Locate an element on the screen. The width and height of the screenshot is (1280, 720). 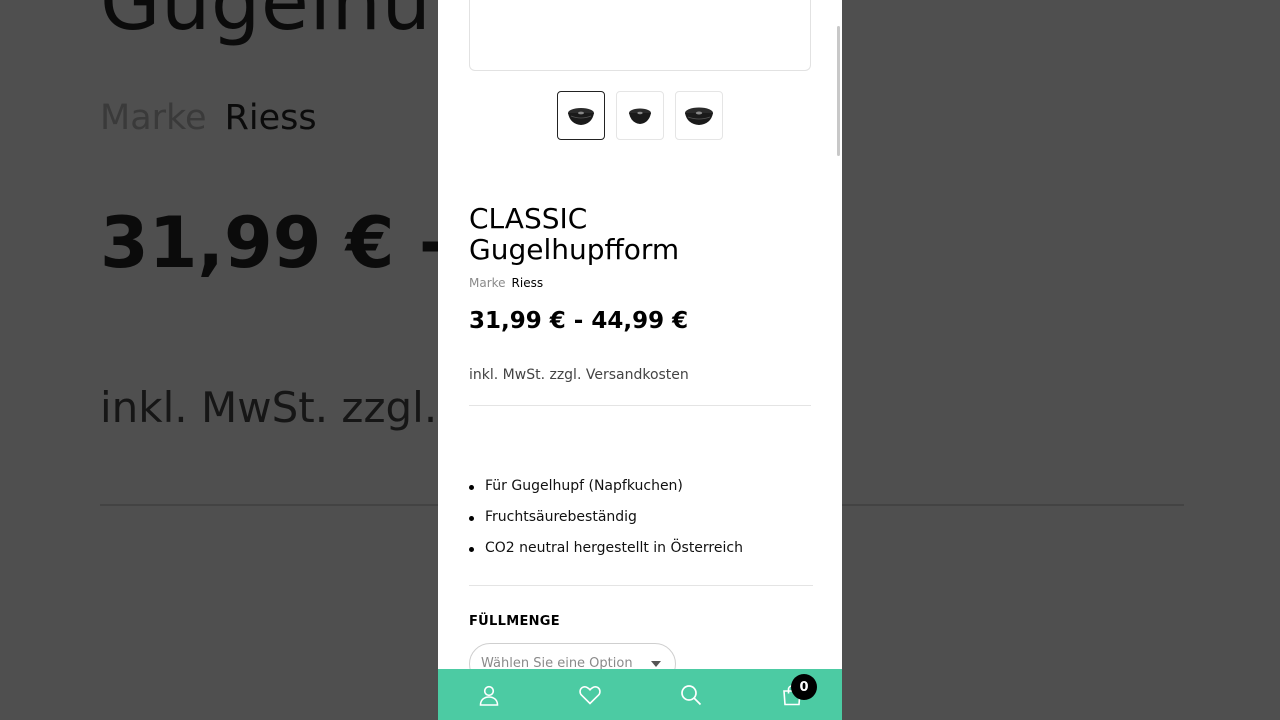
cart-count-badge: 0 is located at coordinates (804, 687).